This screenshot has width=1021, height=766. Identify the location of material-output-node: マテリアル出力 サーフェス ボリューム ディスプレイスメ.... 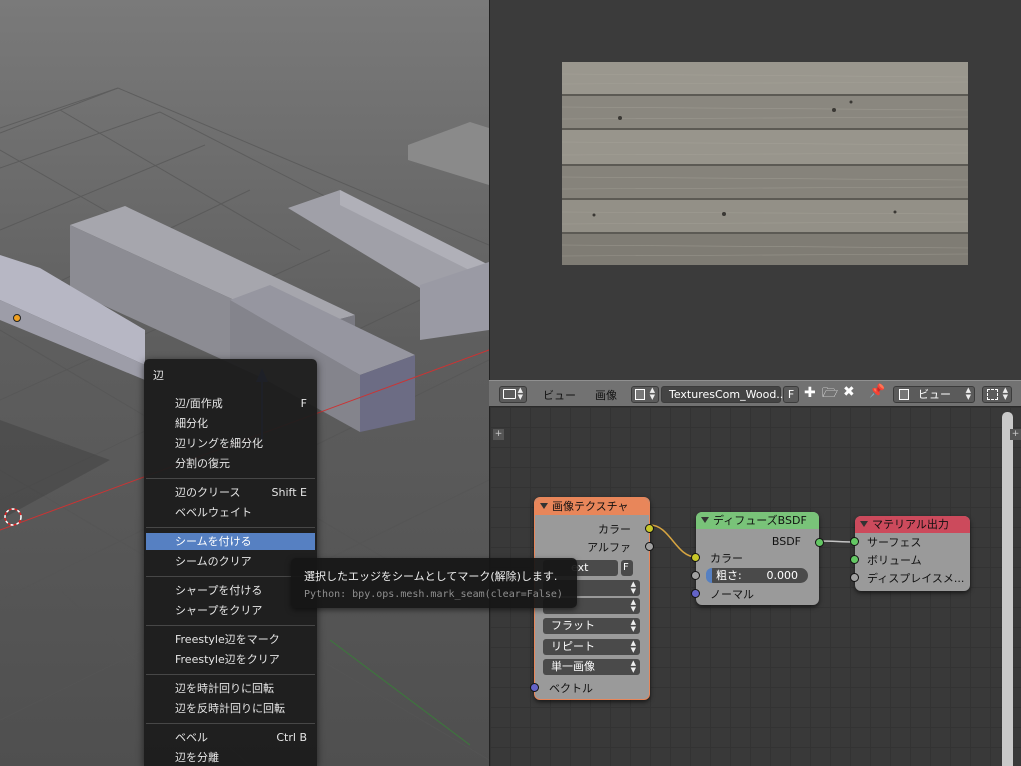
(910, 553).